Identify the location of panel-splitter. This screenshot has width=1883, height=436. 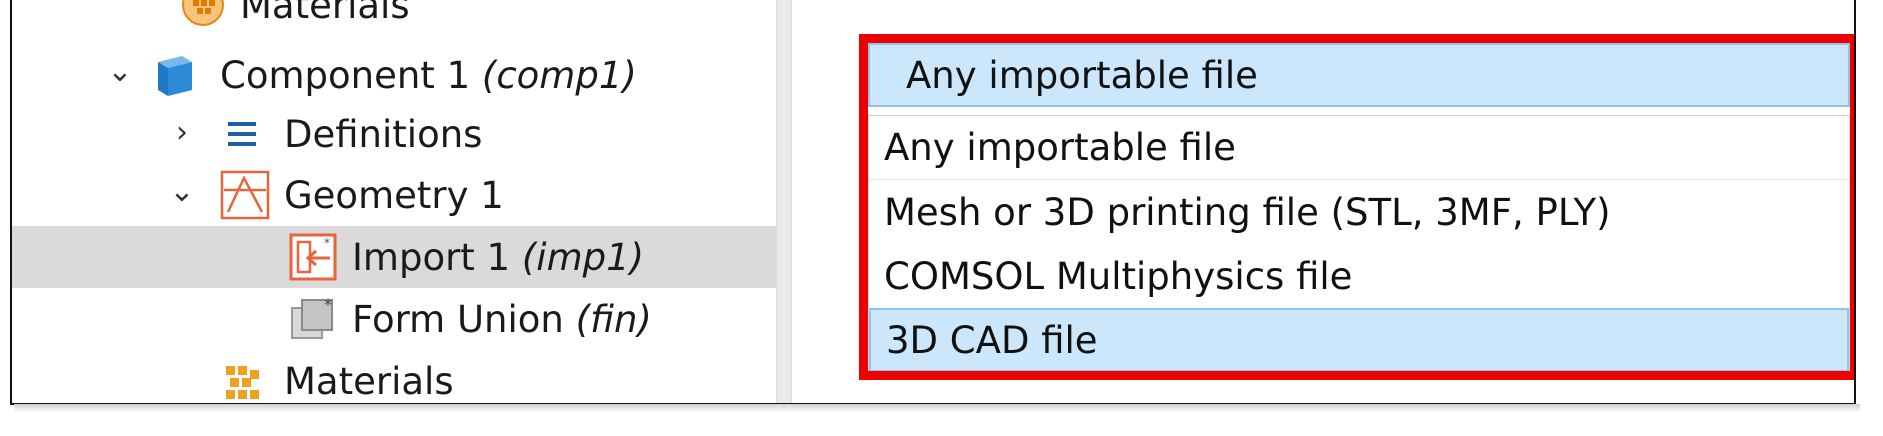
(784, 201).